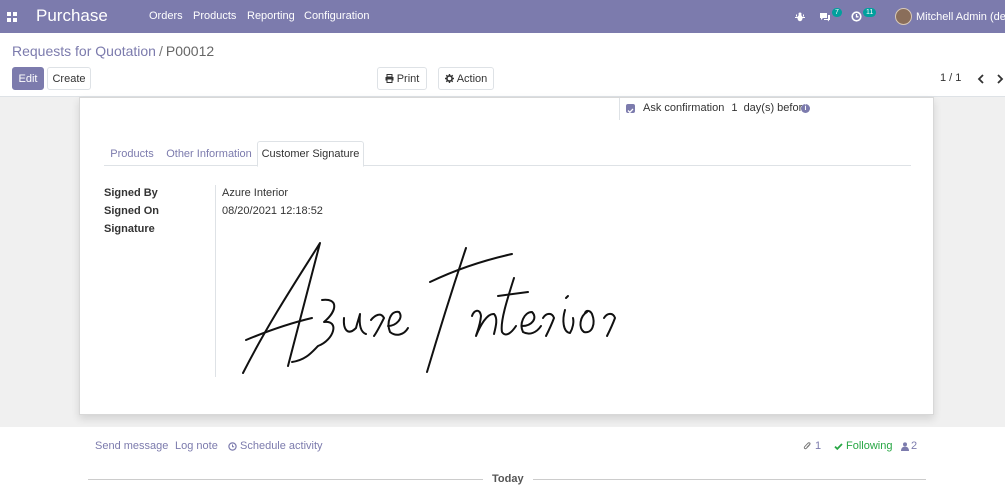 The image size is (1005, 487). I want to click on signed-on-value: 08/20/2021 12:18:52, so click(272, 211).